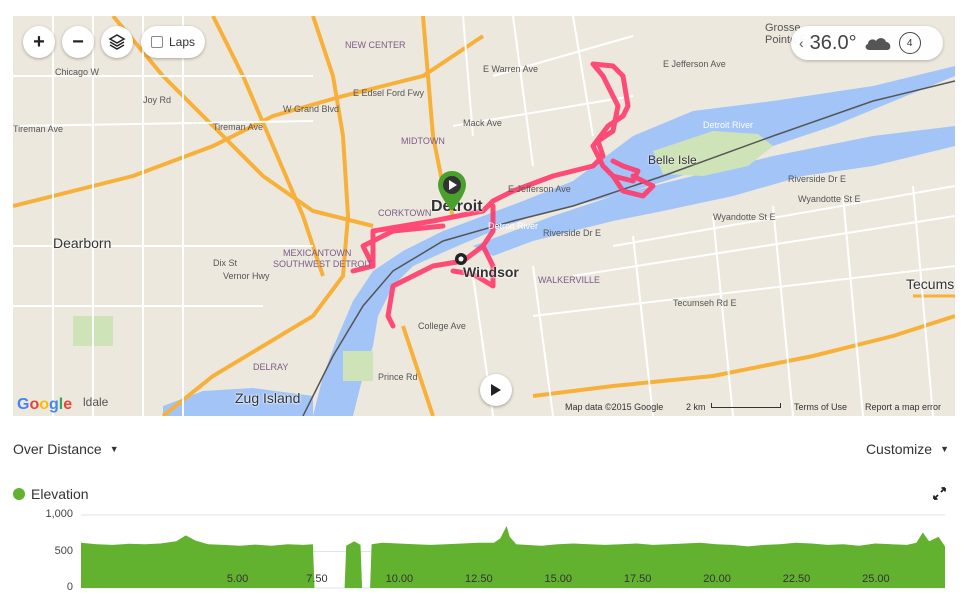  I want to click on place-label: SOUTHWEST DETROIT, so click(323, 264).